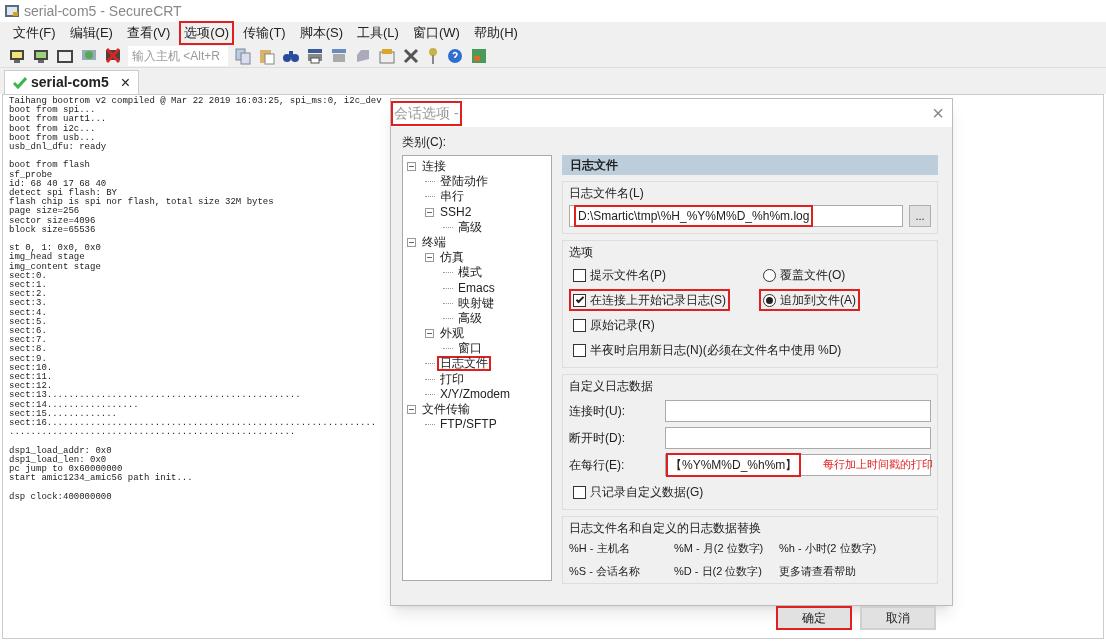 This screenshot has height=641, width=1106. What do you see at coordinates (750, 165) in the screenshot?
I see `panel-title: 日志文件` at bounding box center [750, 165].